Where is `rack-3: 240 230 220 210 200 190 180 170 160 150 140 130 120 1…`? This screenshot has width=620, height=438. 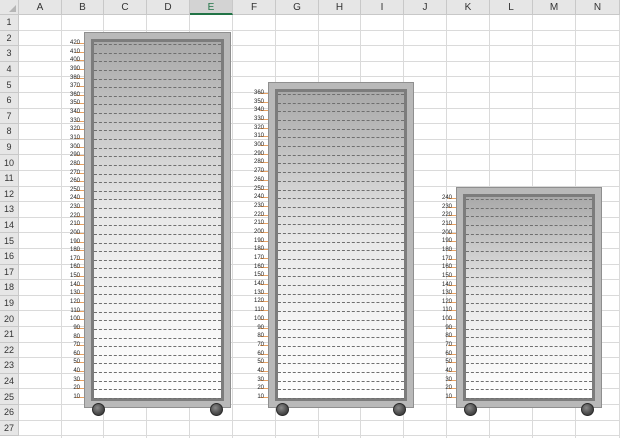
rack-3: 240 230 220 210 200 190 180 170 160 150 140 130 120 1… is located at coordinates (522, 301).